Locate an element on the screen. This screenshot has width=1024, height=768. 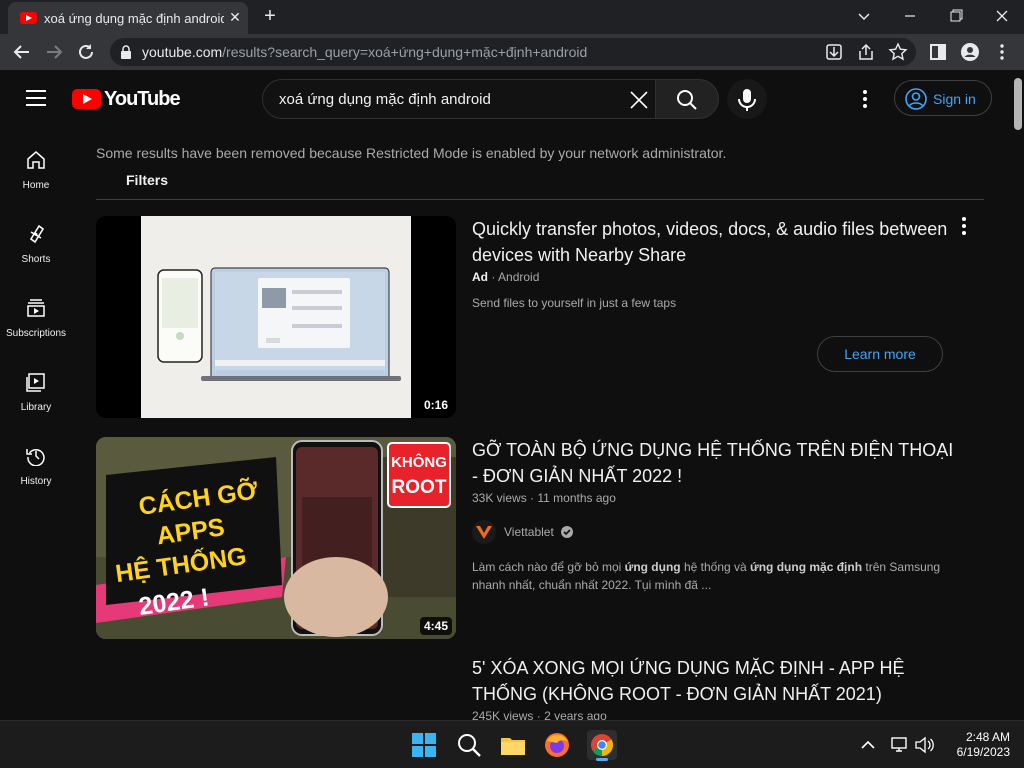
search-input: xoá ứng dụng mặc định android is located at coordinates (459, 99).